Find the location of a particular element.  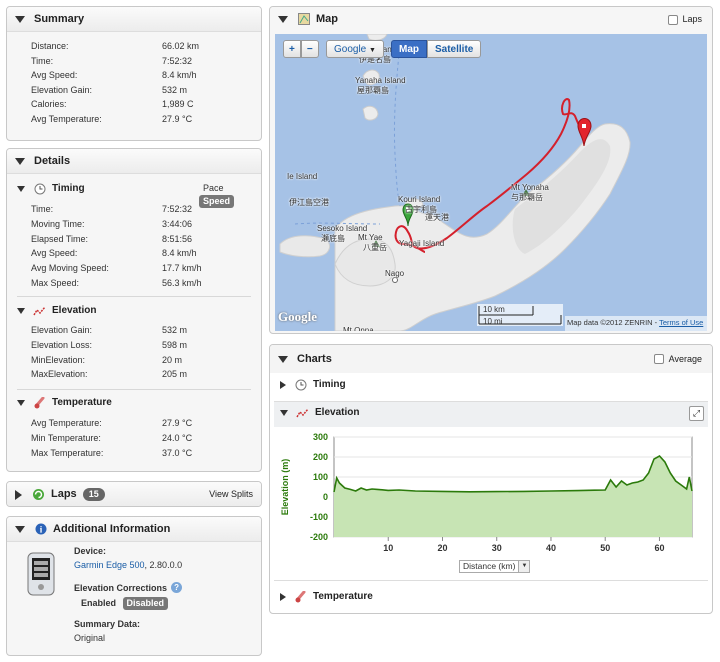

stat-row: MaxElevation: 205 m is located at coordinates (134, 374).